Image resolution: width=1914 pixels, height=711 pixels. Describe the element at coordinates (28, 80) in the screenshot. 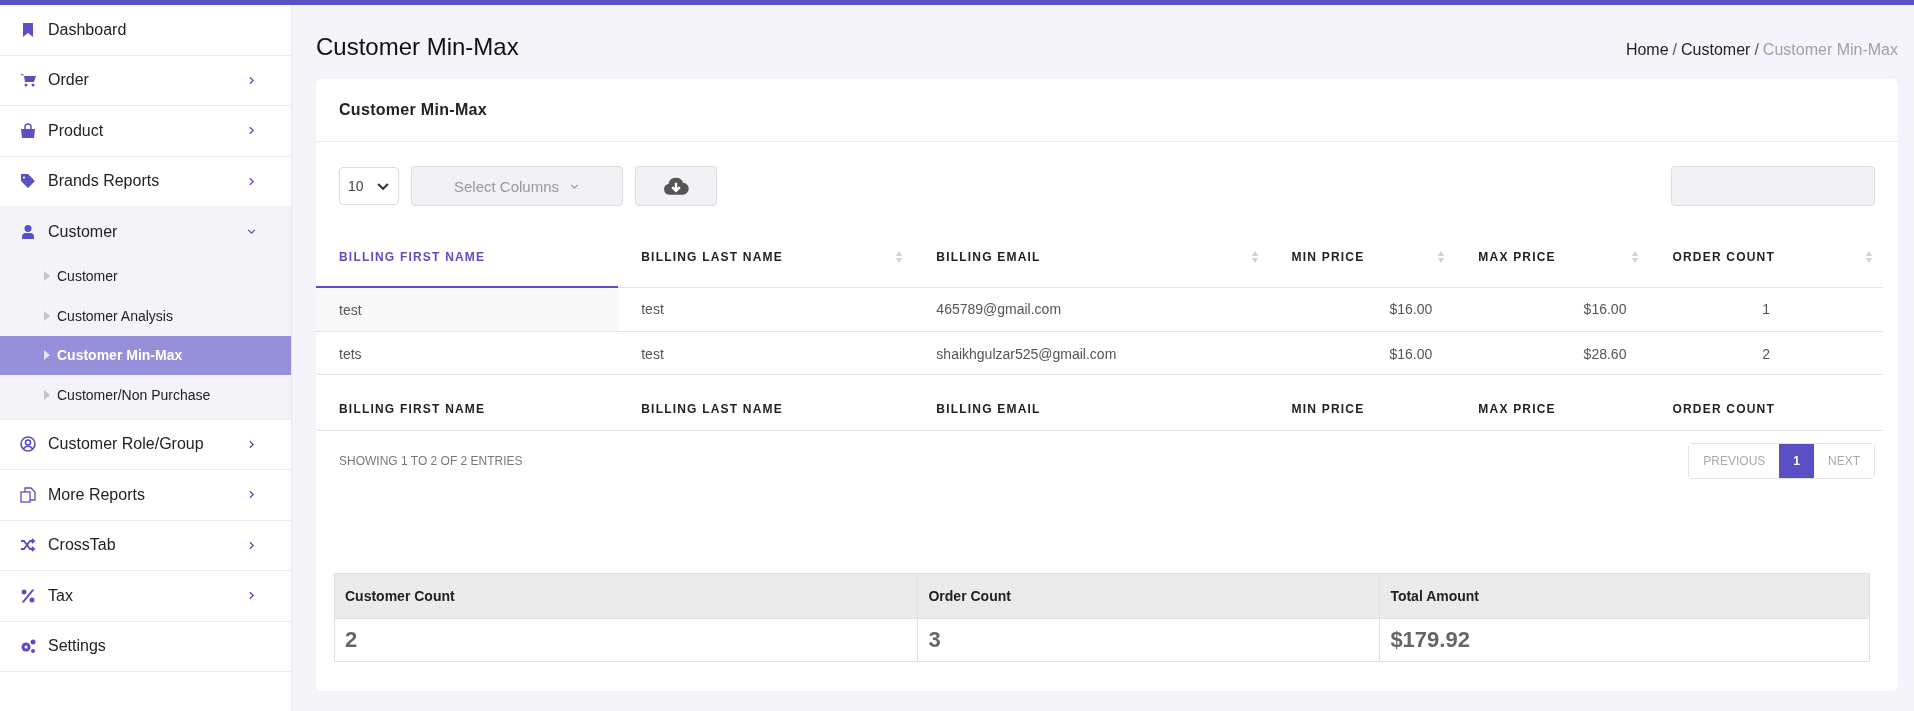

I see `cart-icon` at that location.